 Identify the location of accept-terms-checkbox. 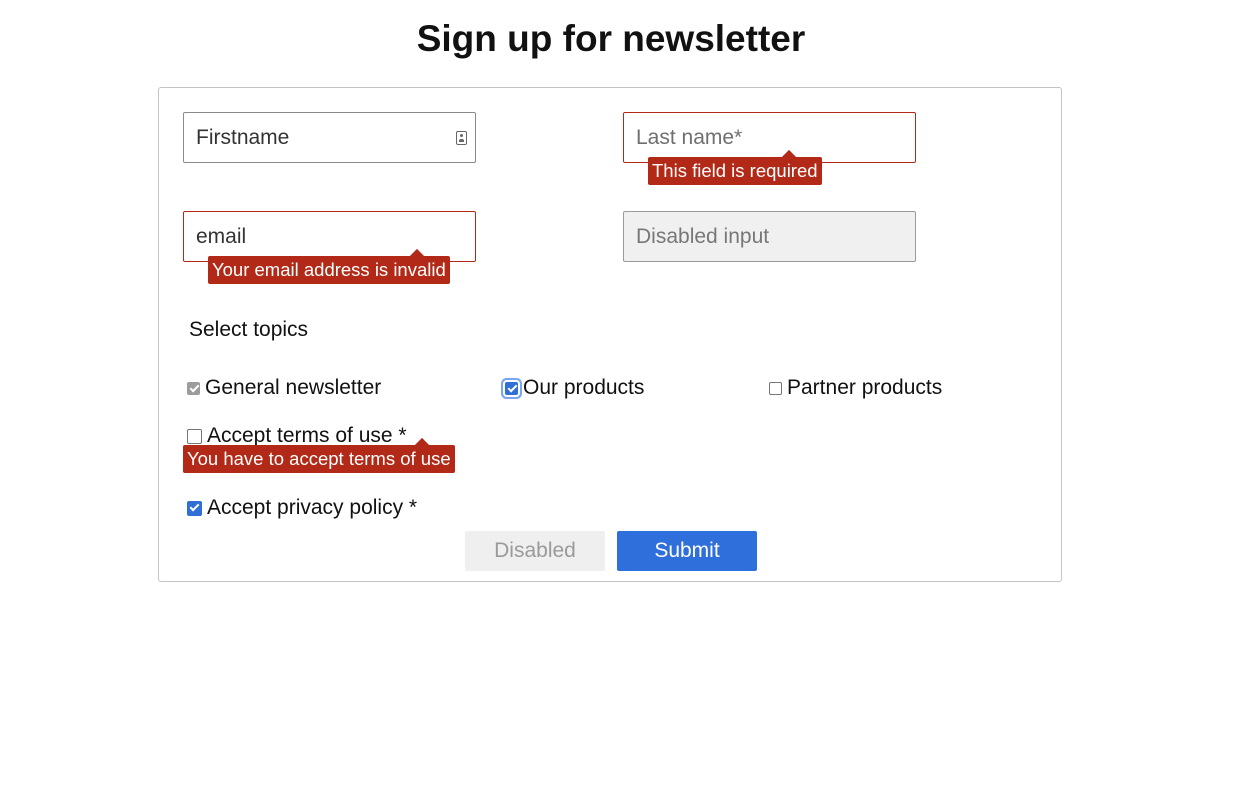
(194, 436).